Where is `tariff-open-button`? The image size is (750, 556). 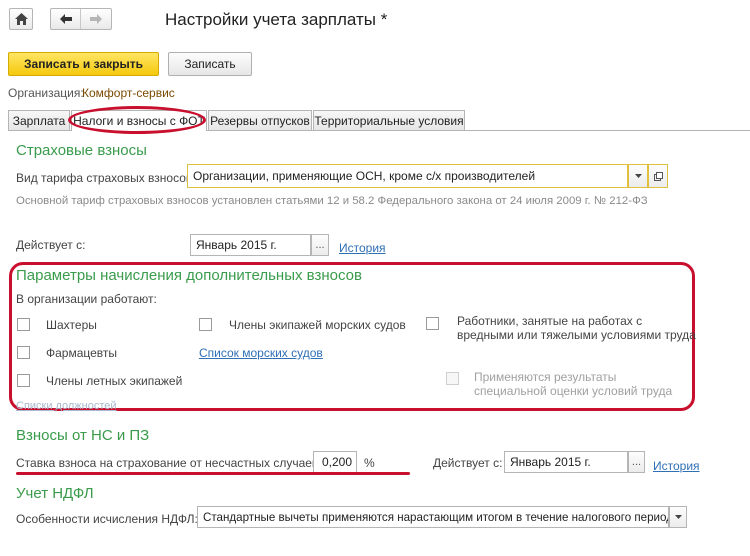 tariff-open-button is located at coordinates (658, 176).